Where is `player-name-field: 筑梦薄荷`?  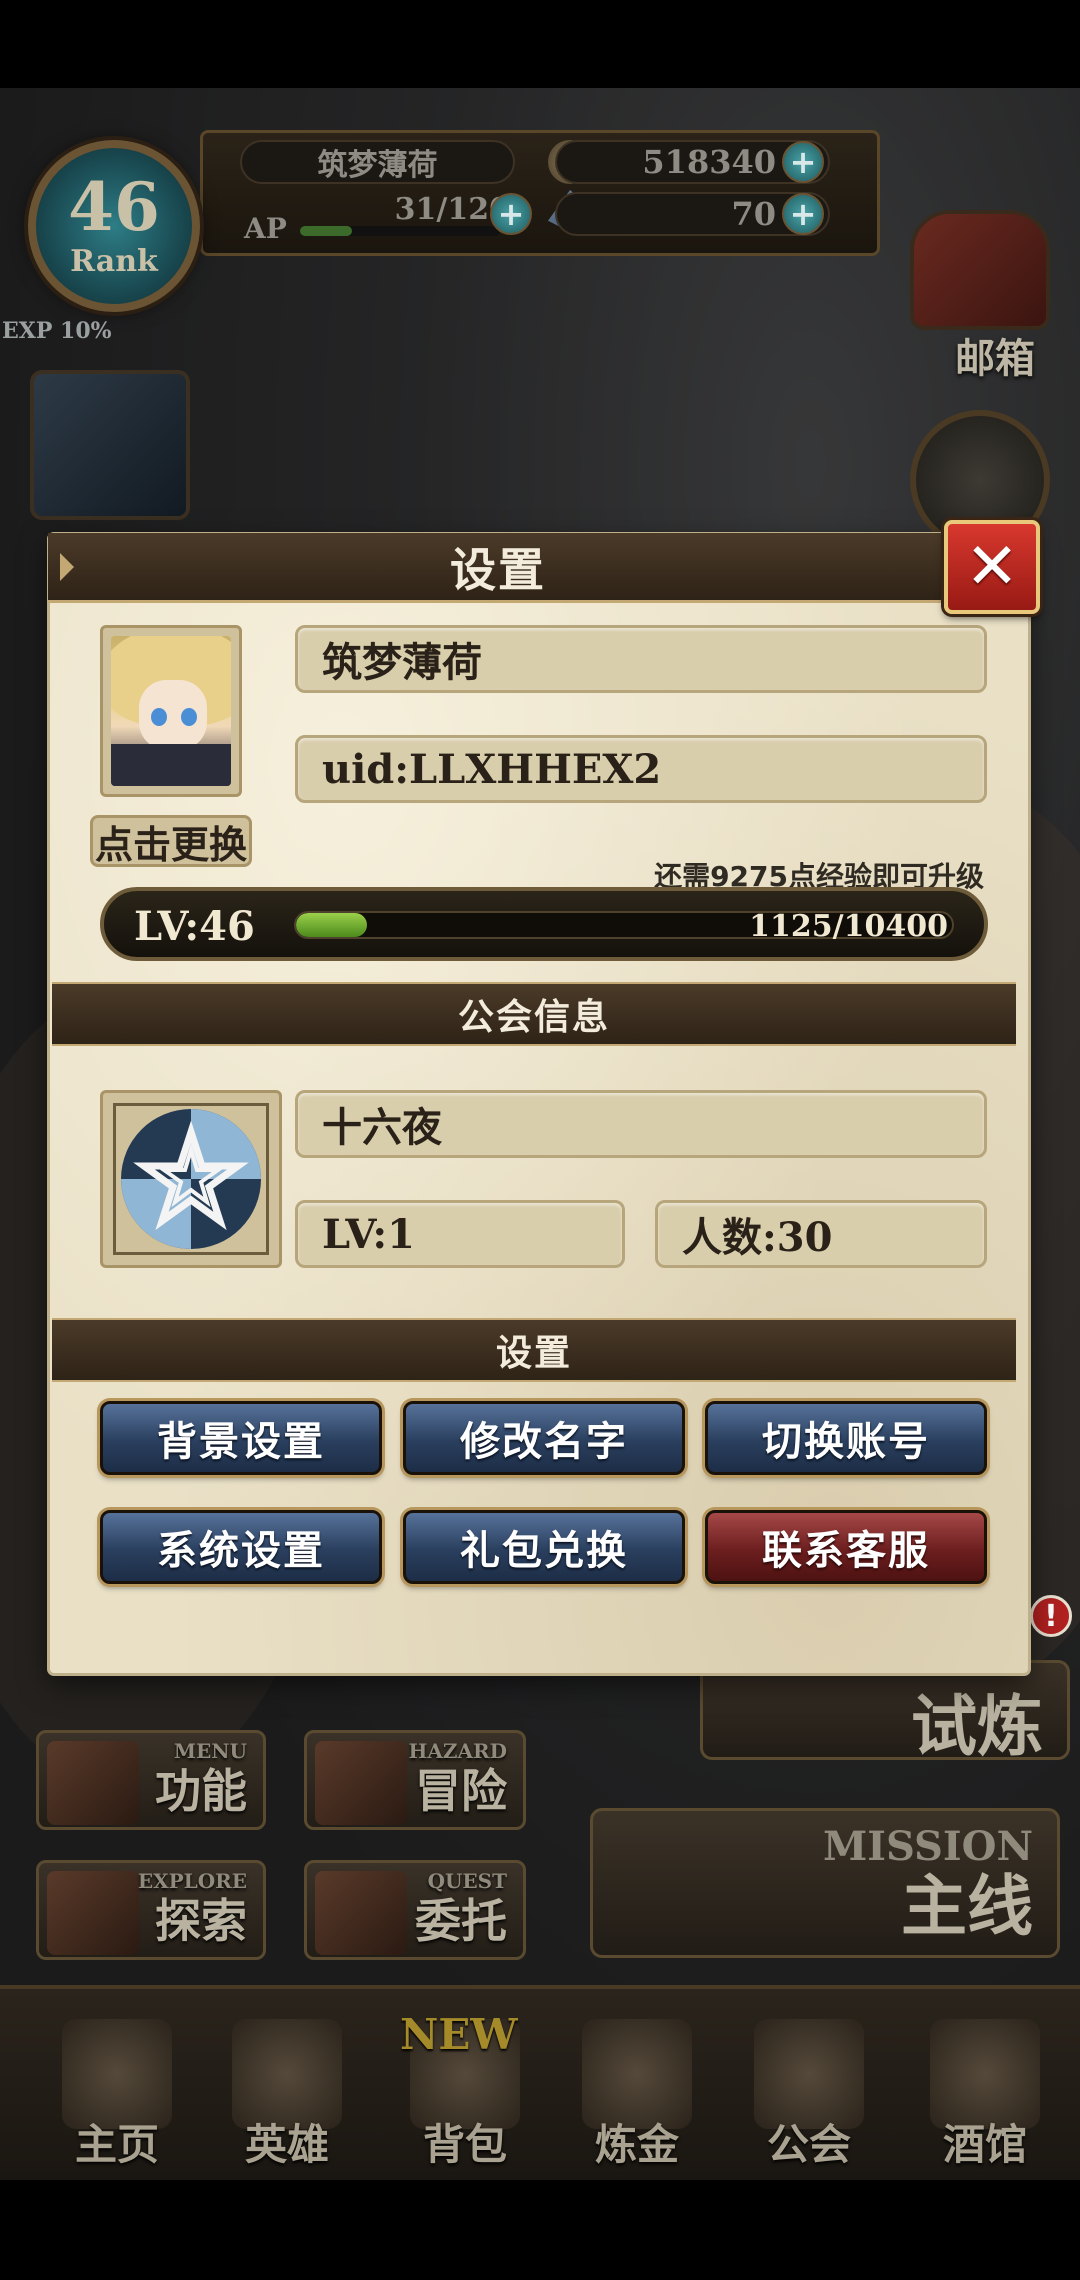 player-name-field: 筑梦薄荷 is located at coordinates (641, 659).